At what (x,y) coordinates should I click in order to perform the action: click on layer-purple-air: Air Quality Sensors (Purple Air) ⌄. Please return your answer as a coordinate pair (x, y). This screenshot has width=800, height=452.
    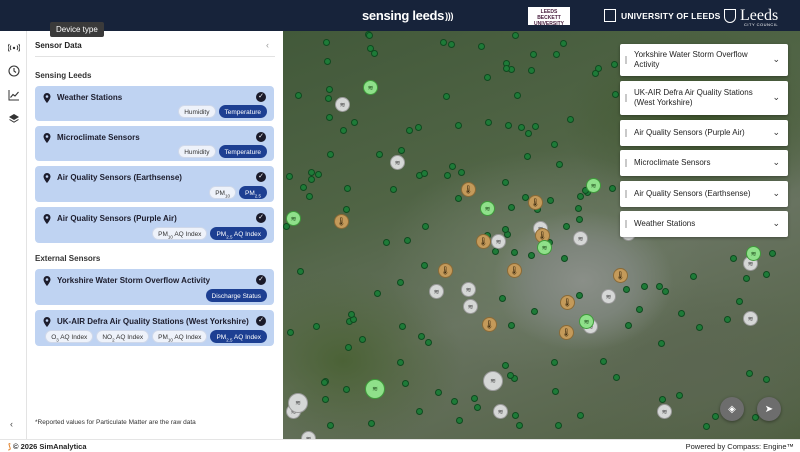
    Looking at the image, I should click on (704, 133).